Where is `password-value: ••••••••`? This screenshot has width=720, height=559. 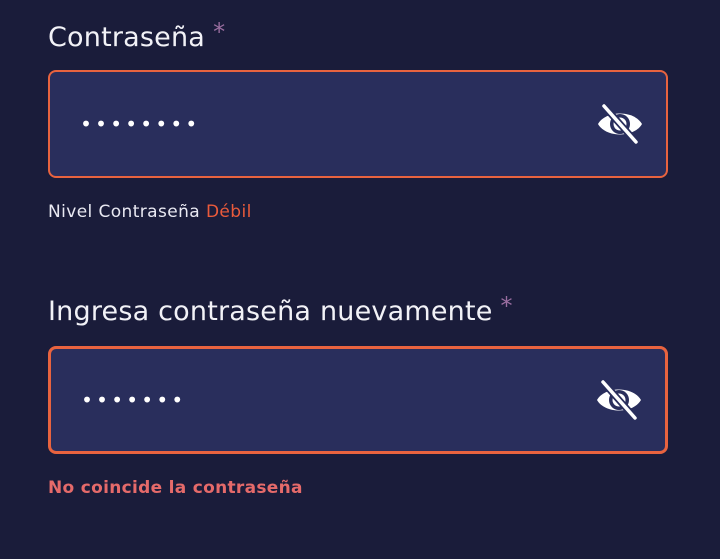
password-value: •••••••• is located at coordinates (140, 124).